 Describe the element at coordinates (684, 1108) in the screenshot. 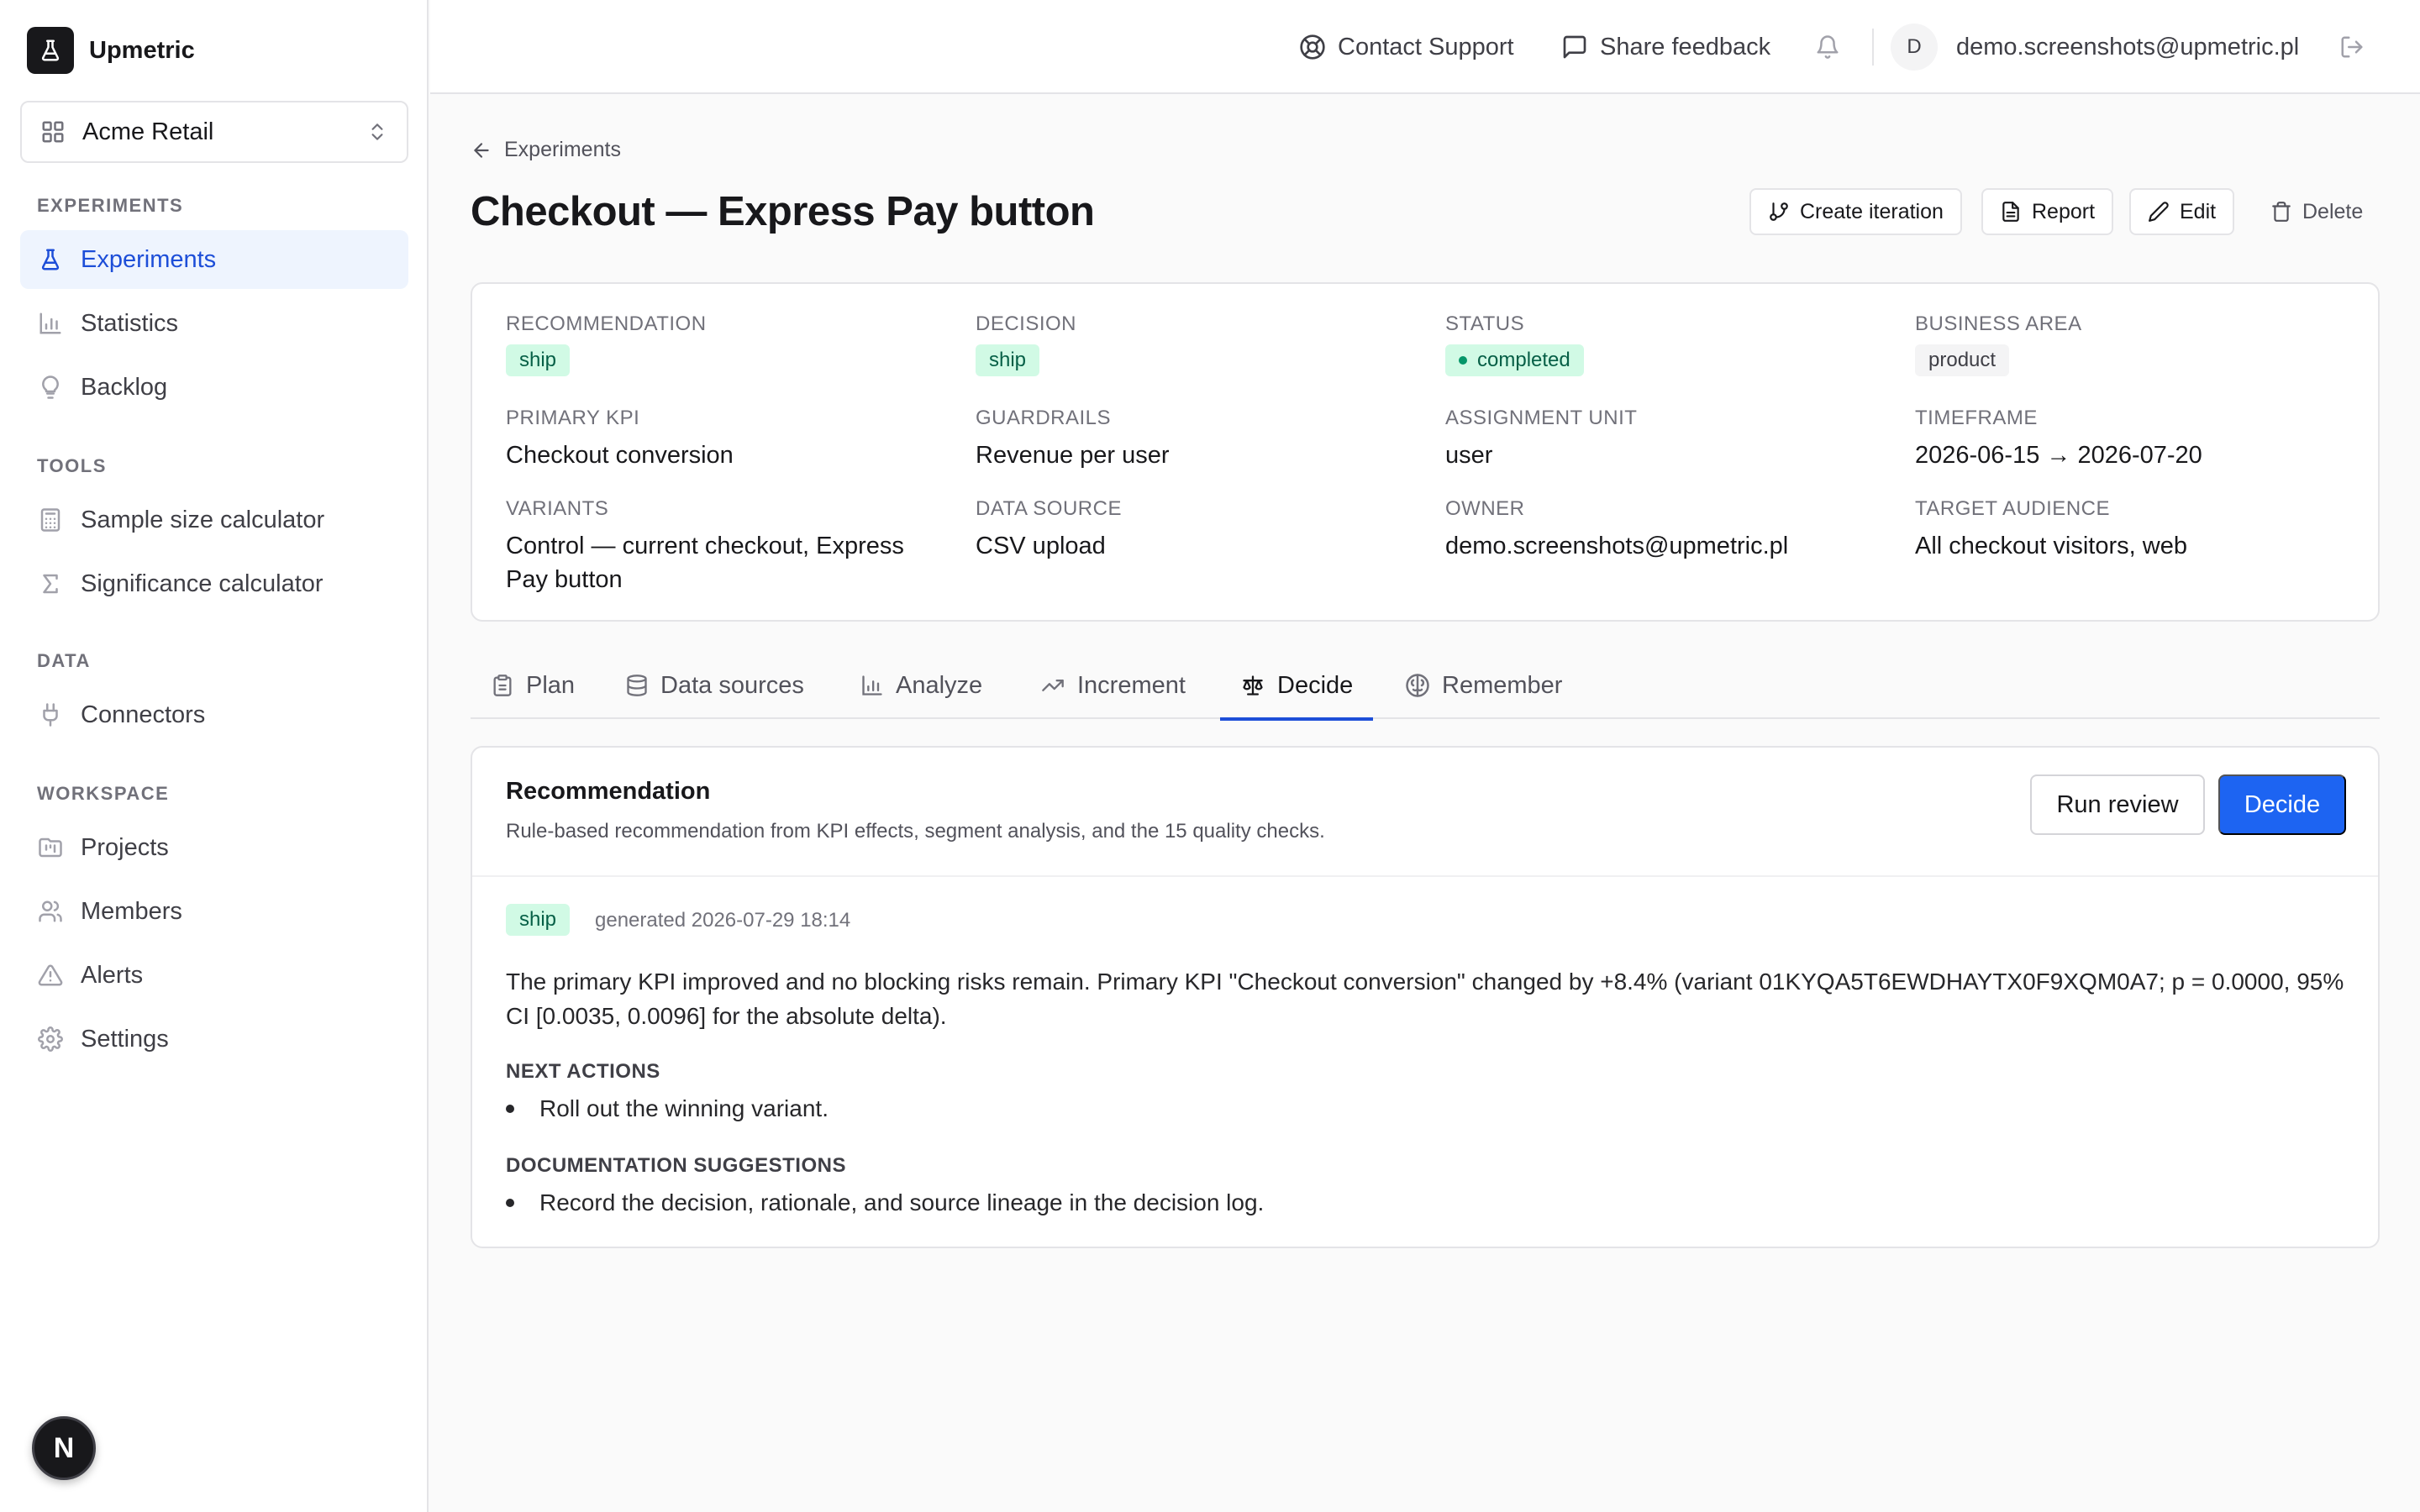

I see `next-action-text: Roll out the winning variant.` at that location.